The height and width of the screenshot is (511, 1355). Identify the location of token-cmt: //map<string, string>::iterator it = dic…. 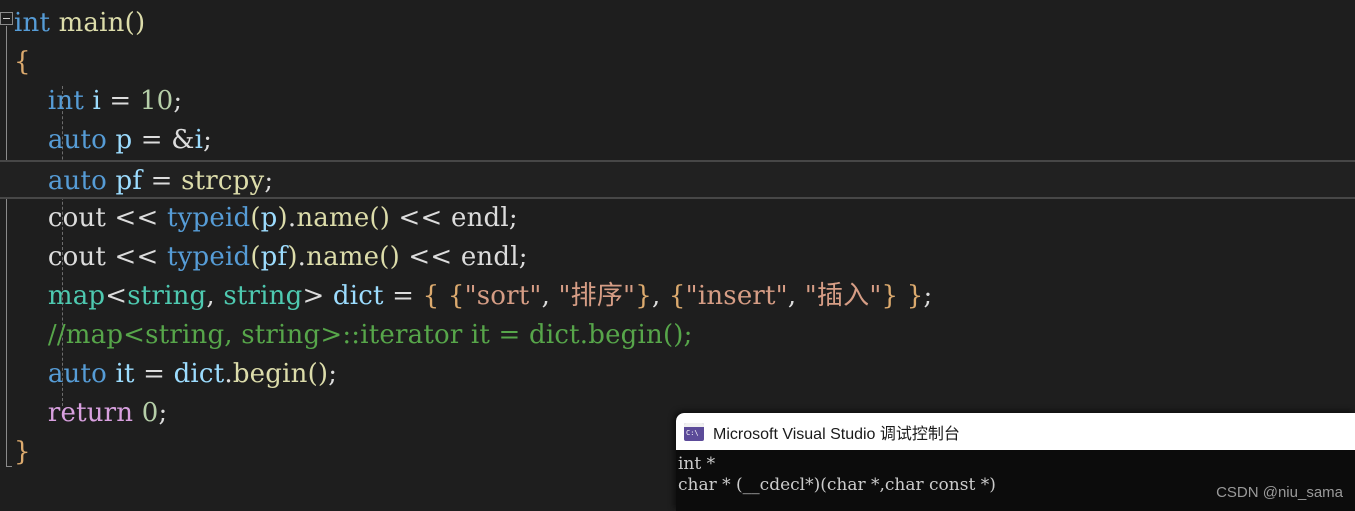
(370, 335).